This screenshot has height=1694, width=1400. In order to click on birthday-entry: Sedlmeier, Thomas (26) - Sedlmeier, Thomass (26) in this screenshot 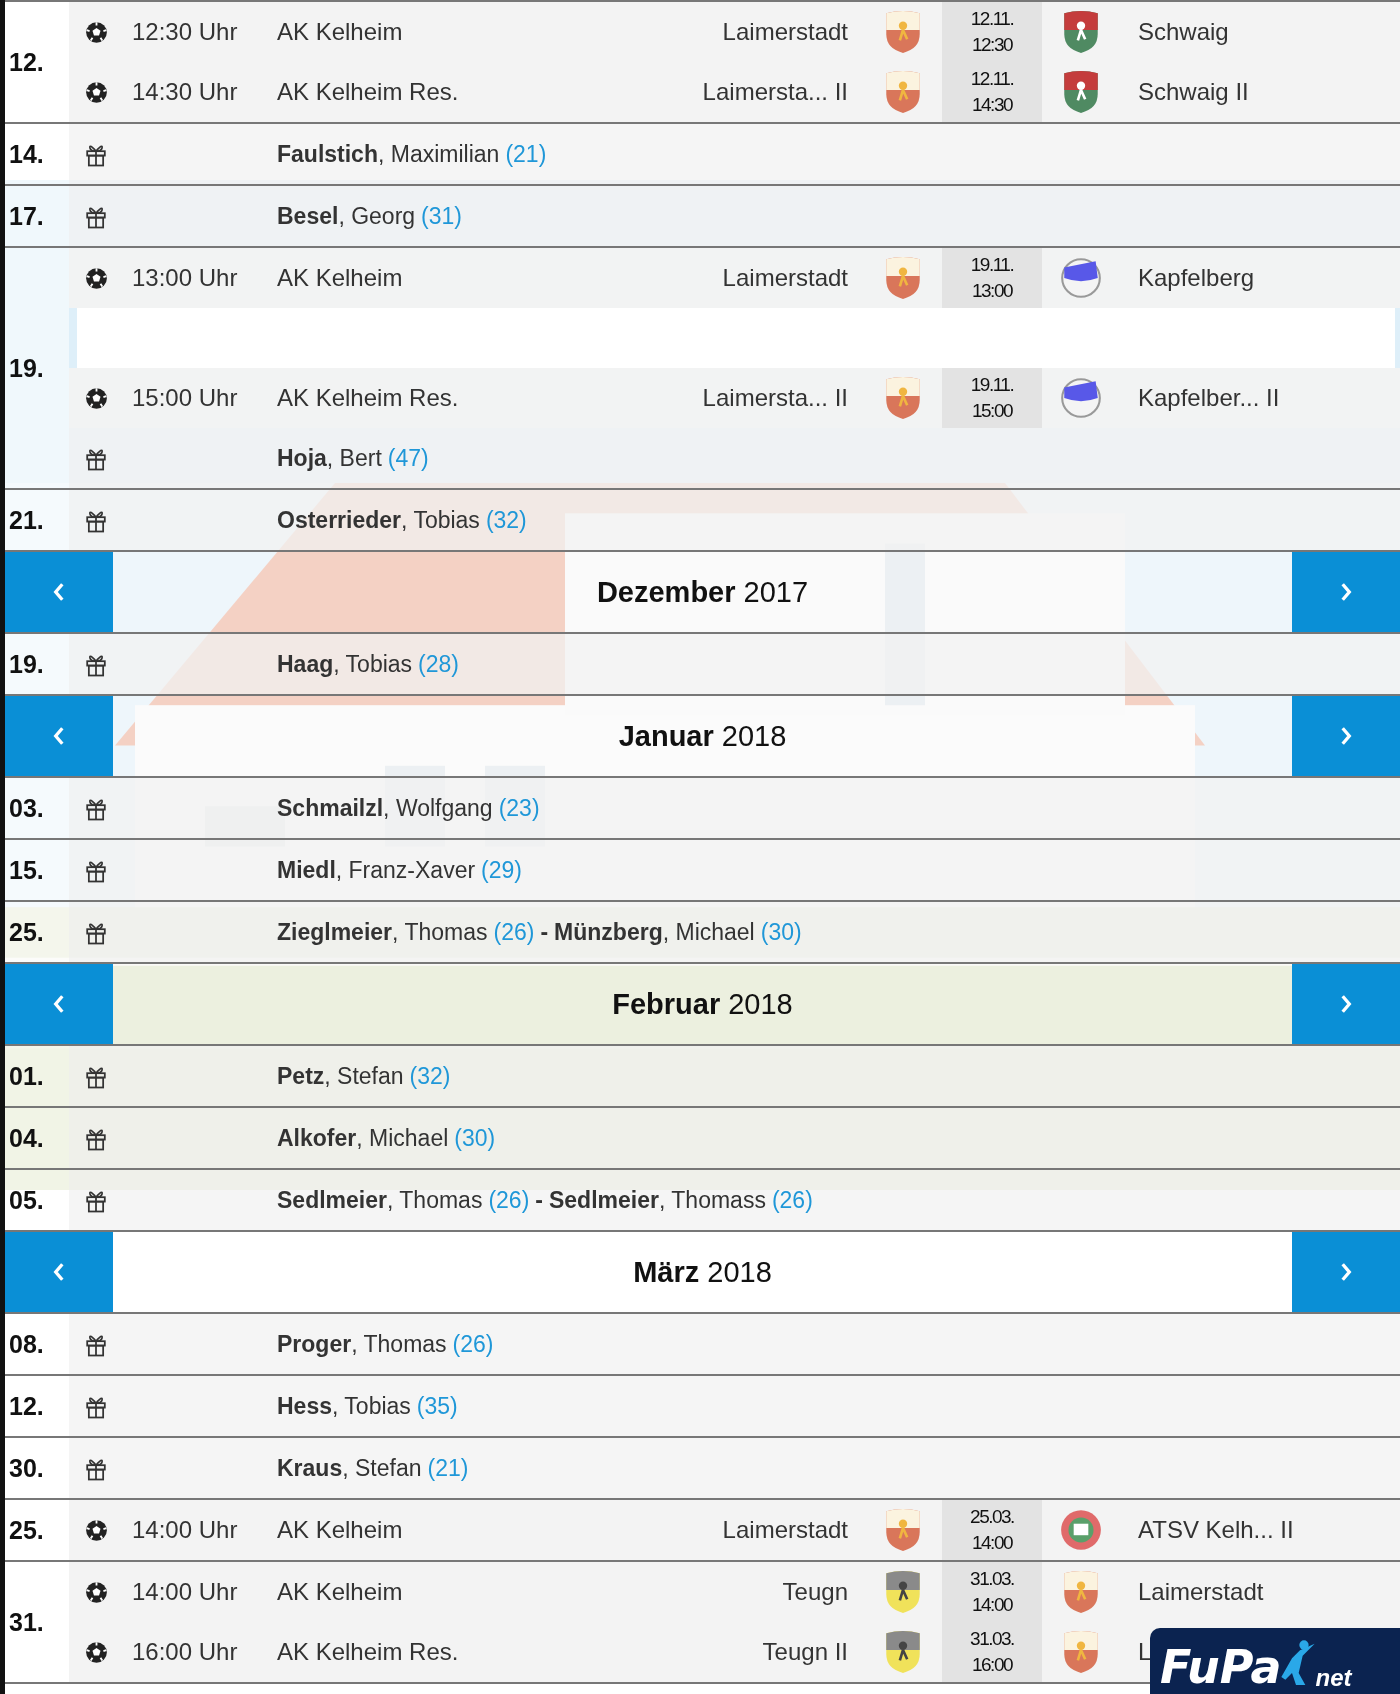, I will do `click(545, 1200)`.